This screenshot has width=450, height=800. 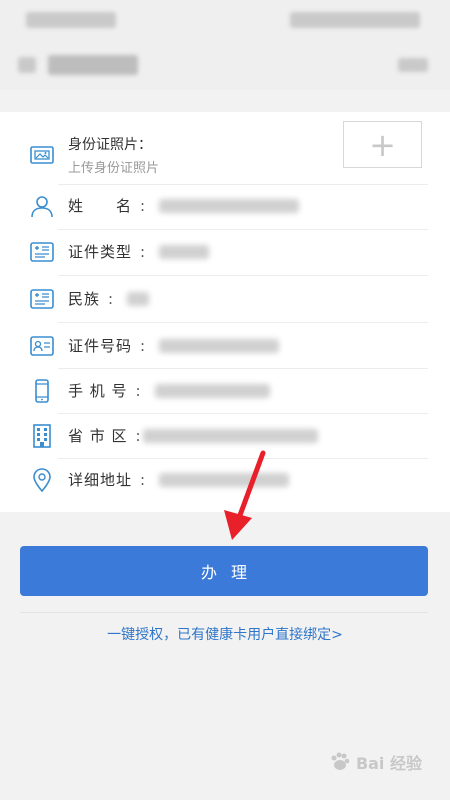 I want to click on quick-bind-link: 一键授权，已有健康卡用户直接绑定>, so click(x=225, y=634).